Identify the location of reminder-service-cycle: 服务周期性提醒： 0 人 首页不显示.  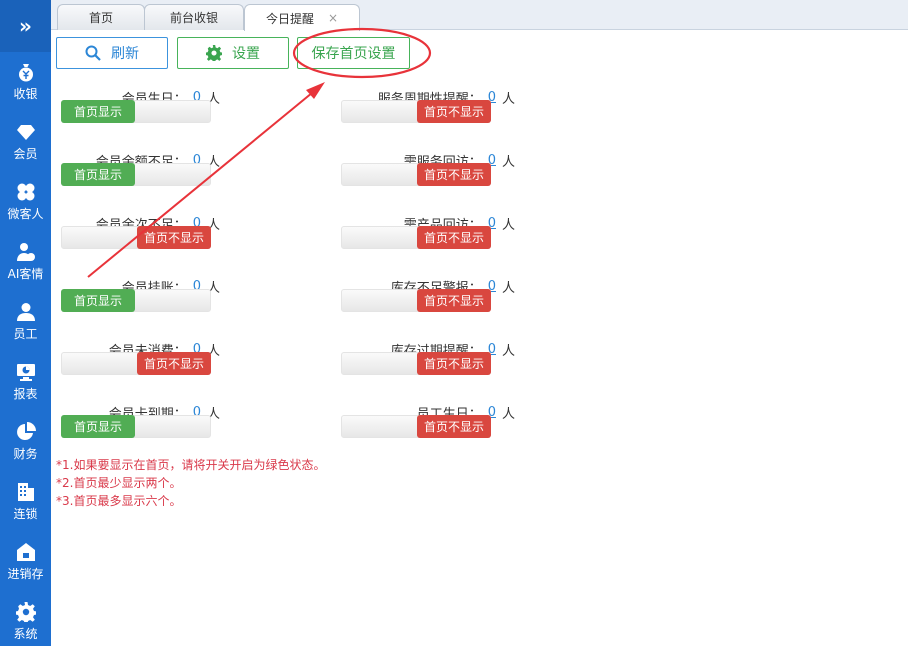
(427, 113).